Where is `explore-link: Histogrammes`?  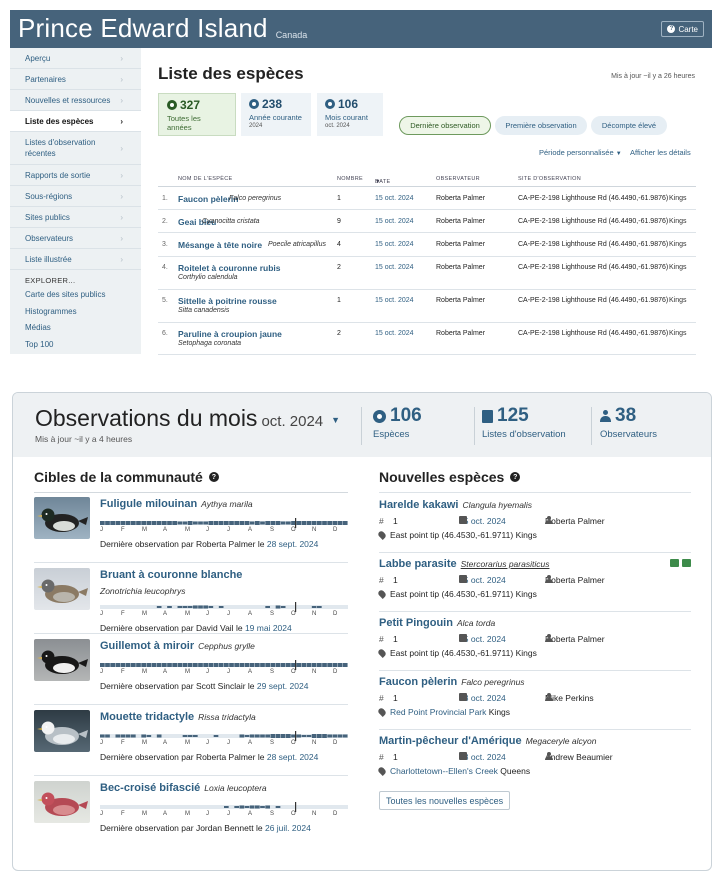 explore-link: Histogrammes is located at coordinates (75, 312).